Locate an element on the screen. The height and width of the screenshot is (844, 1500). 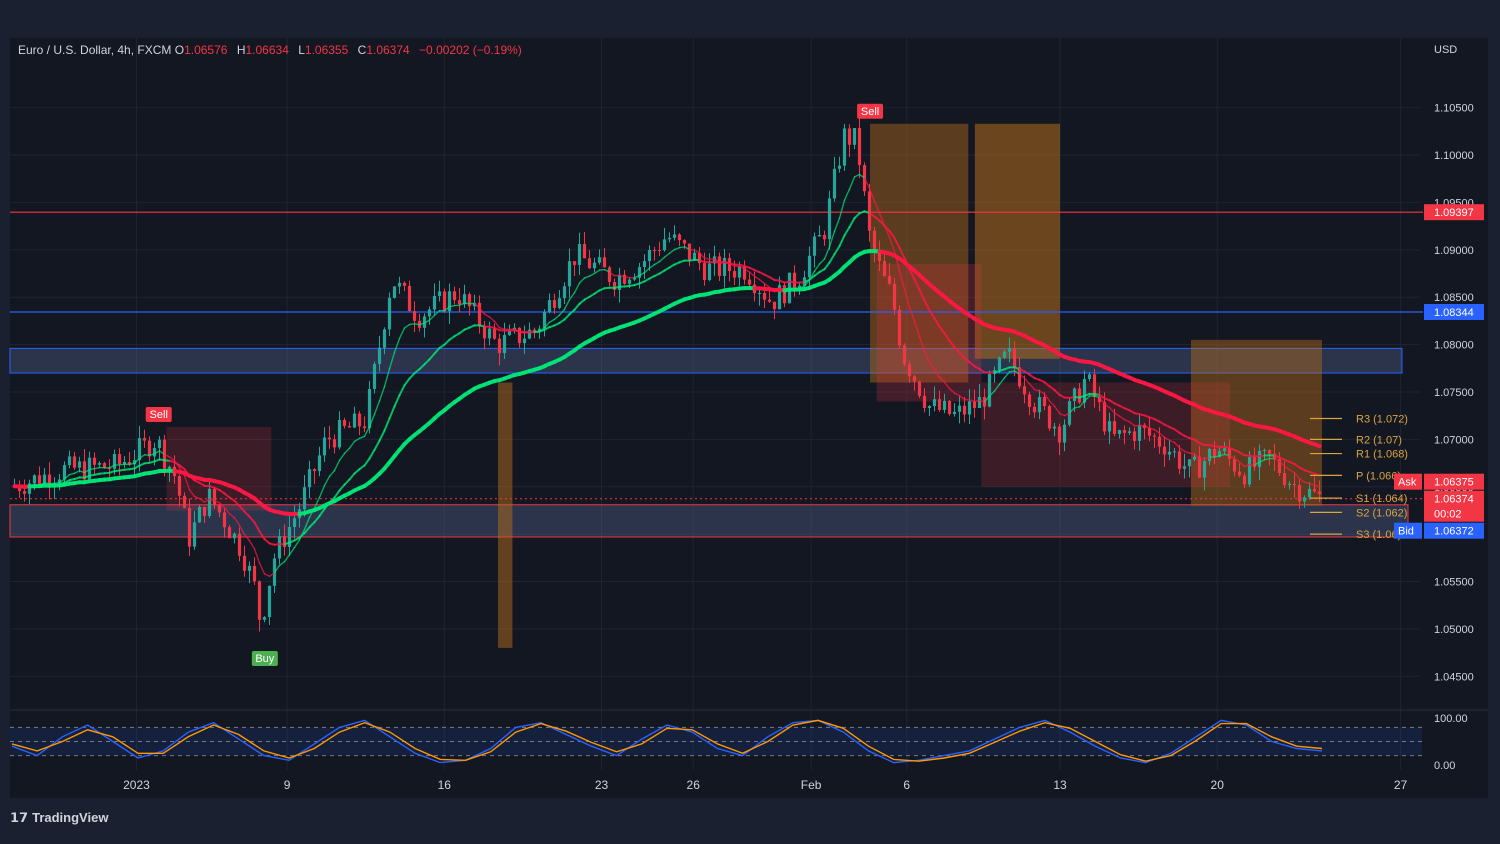
branding-text: TradingView is located at coordinates (70, 817).